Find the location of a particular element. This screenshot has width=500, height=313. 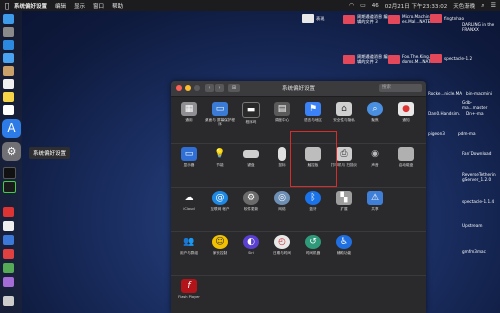

terminal-icon is located at coordinates (9, 173).